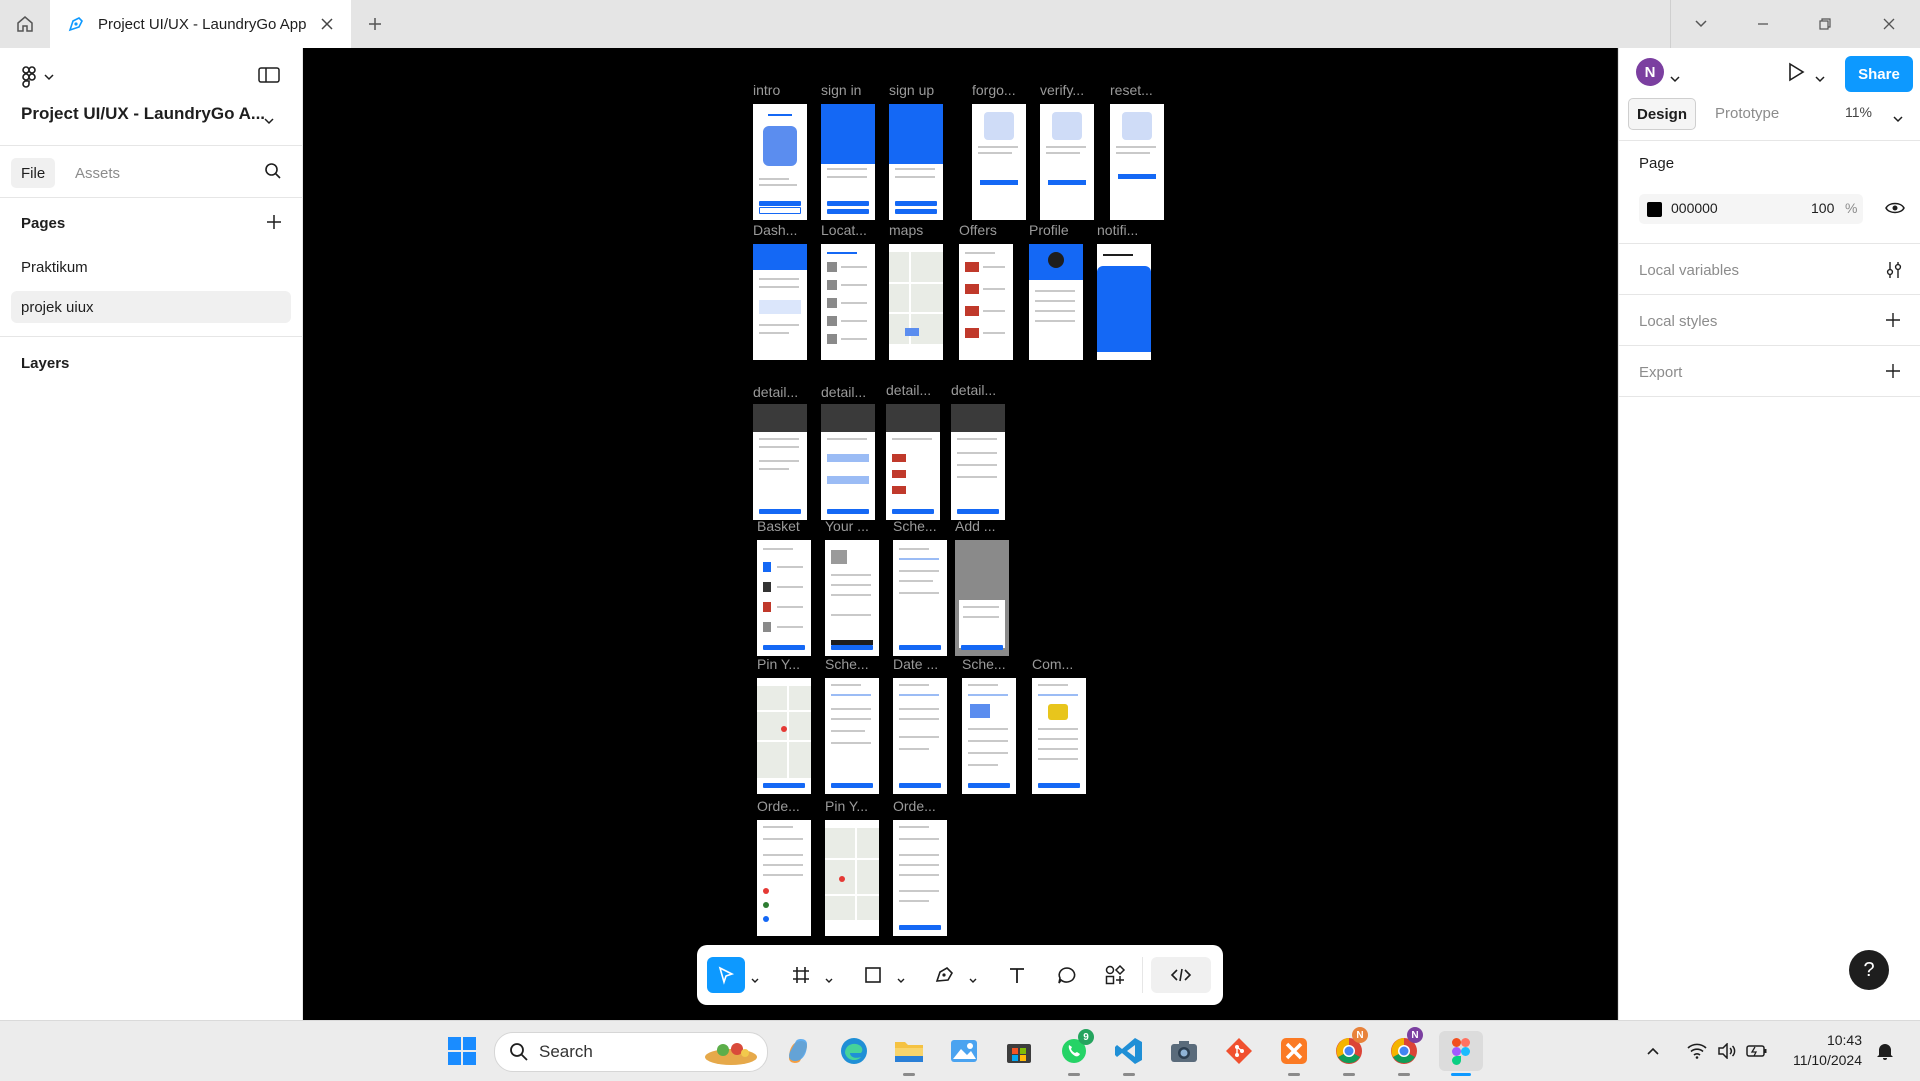 The width and height of the screenshot is (1920, 1081). What do you see at coordinates (919, 90) in the screenshot?
I see `frame-label: sign up` at bounding box center [919, 90].